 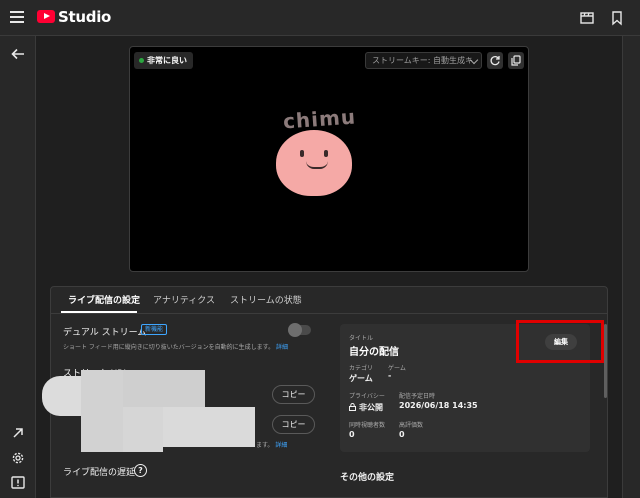 I want to click on stream-key-select: ストリームキー: 自動生成キ, so click(x=423, y=60).